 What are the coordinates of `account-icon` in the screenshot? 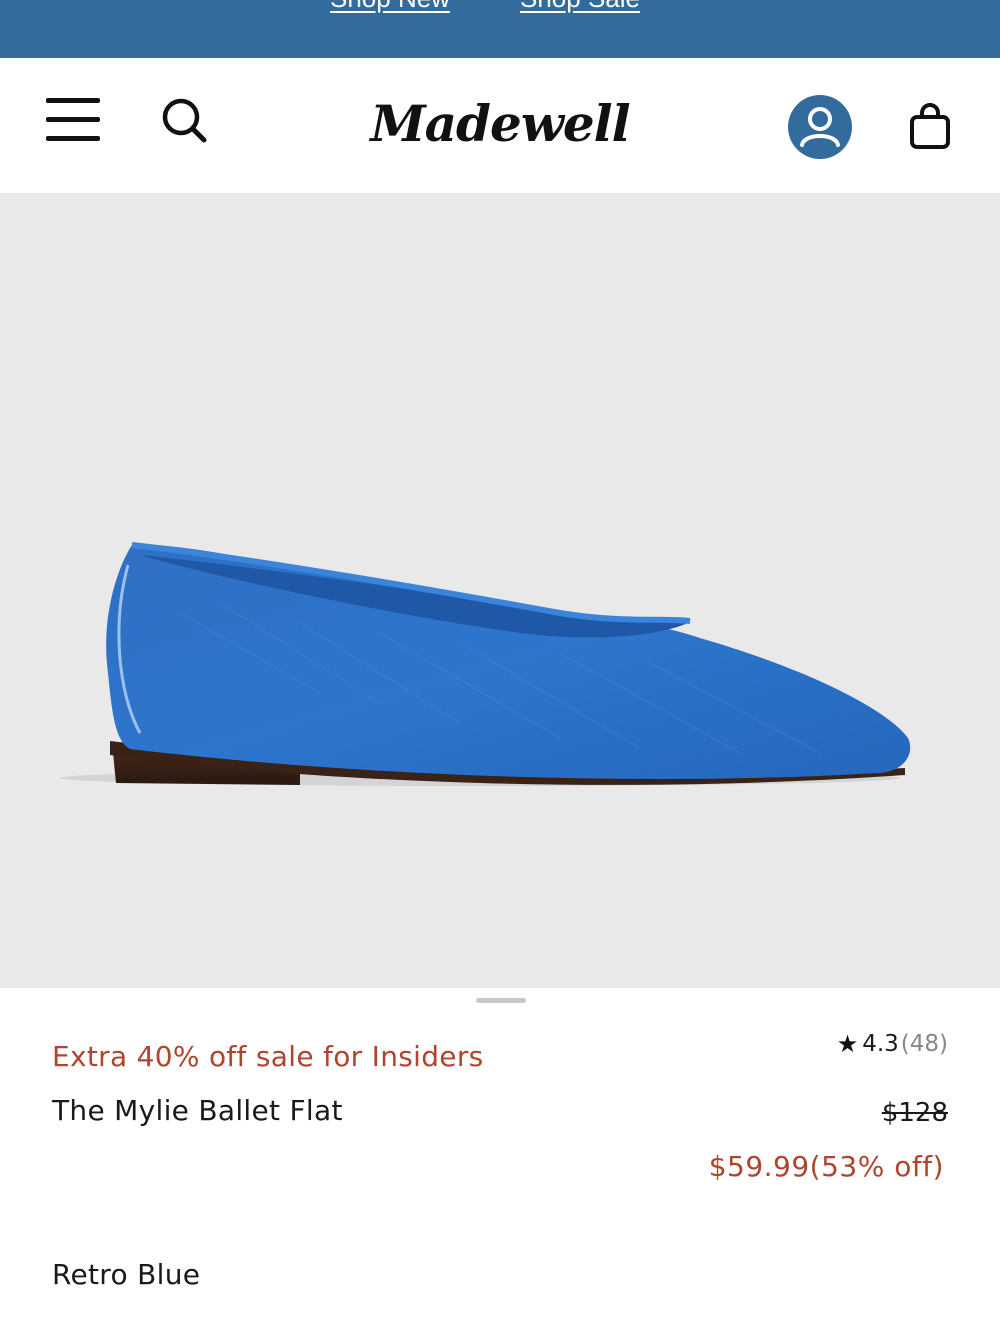 It's located at (820, 127).